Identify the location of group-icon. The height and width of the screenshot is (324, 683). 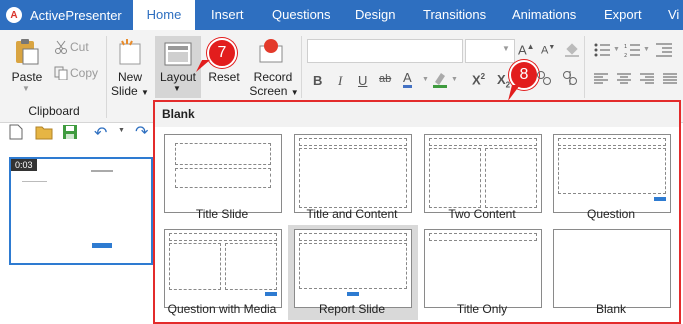
(544, 79).